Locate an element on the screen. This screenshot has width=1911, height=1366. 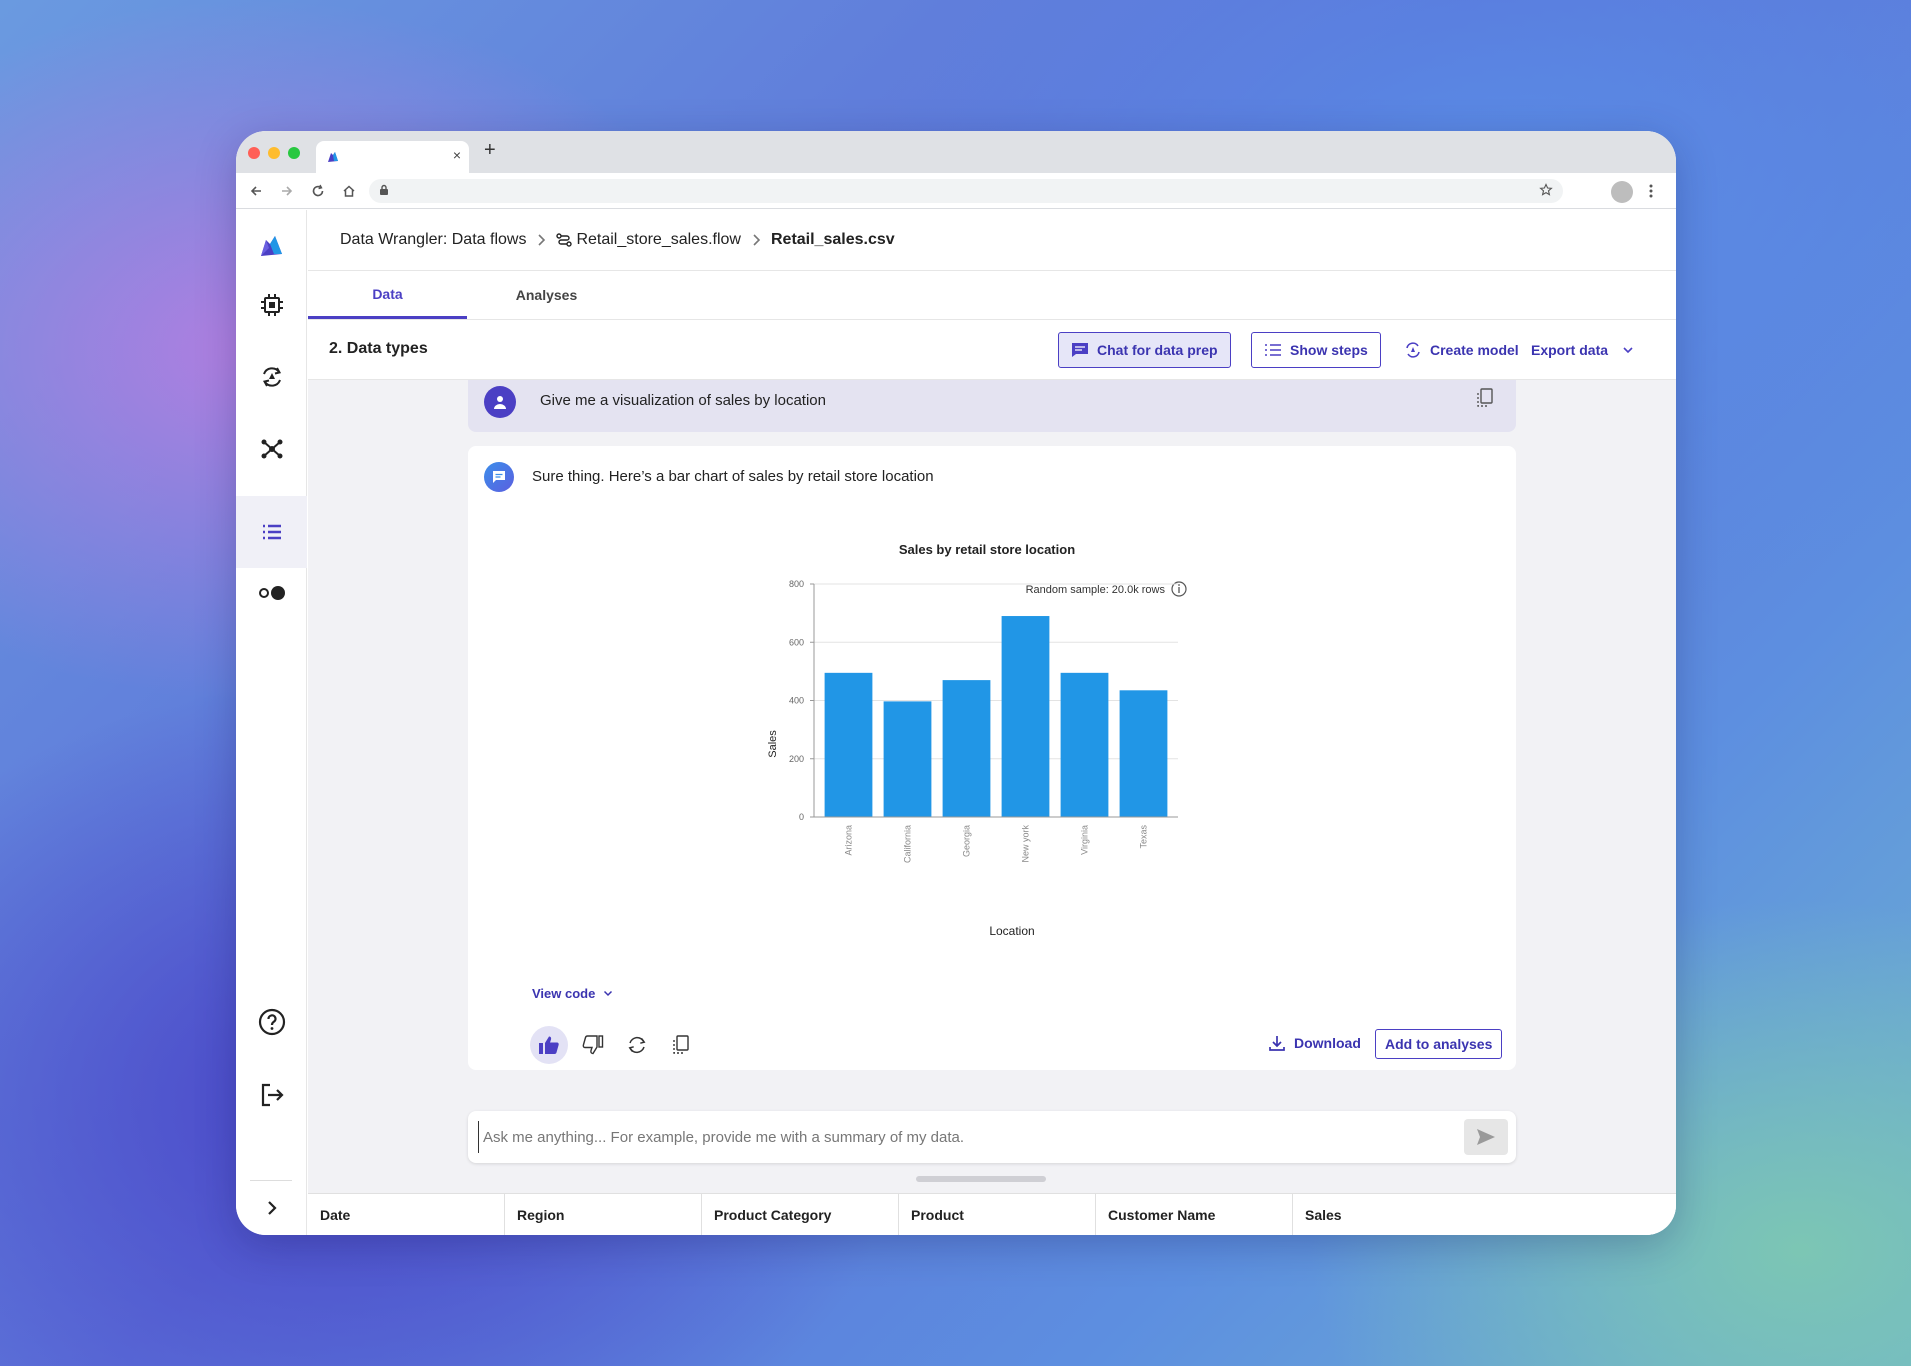
sidebar-item-sign-out is located at coordinates (271, 1095).